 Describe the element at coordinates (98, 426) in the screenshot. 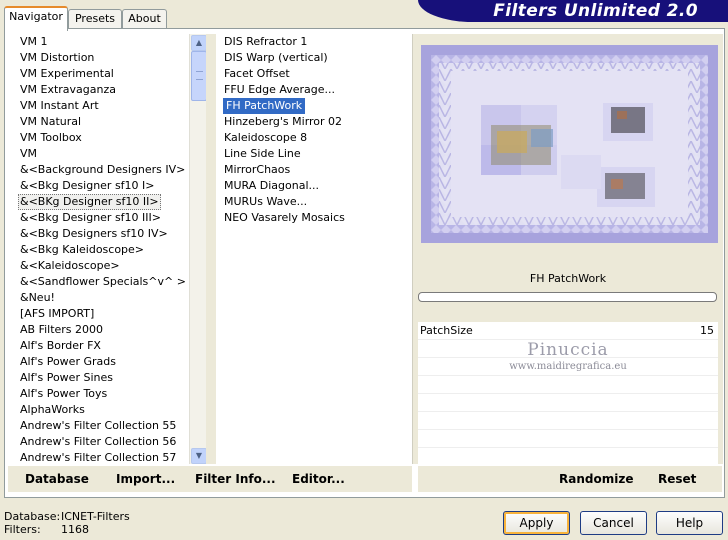

I see `category-item: Andrew's Filter Collection 55` at that location.